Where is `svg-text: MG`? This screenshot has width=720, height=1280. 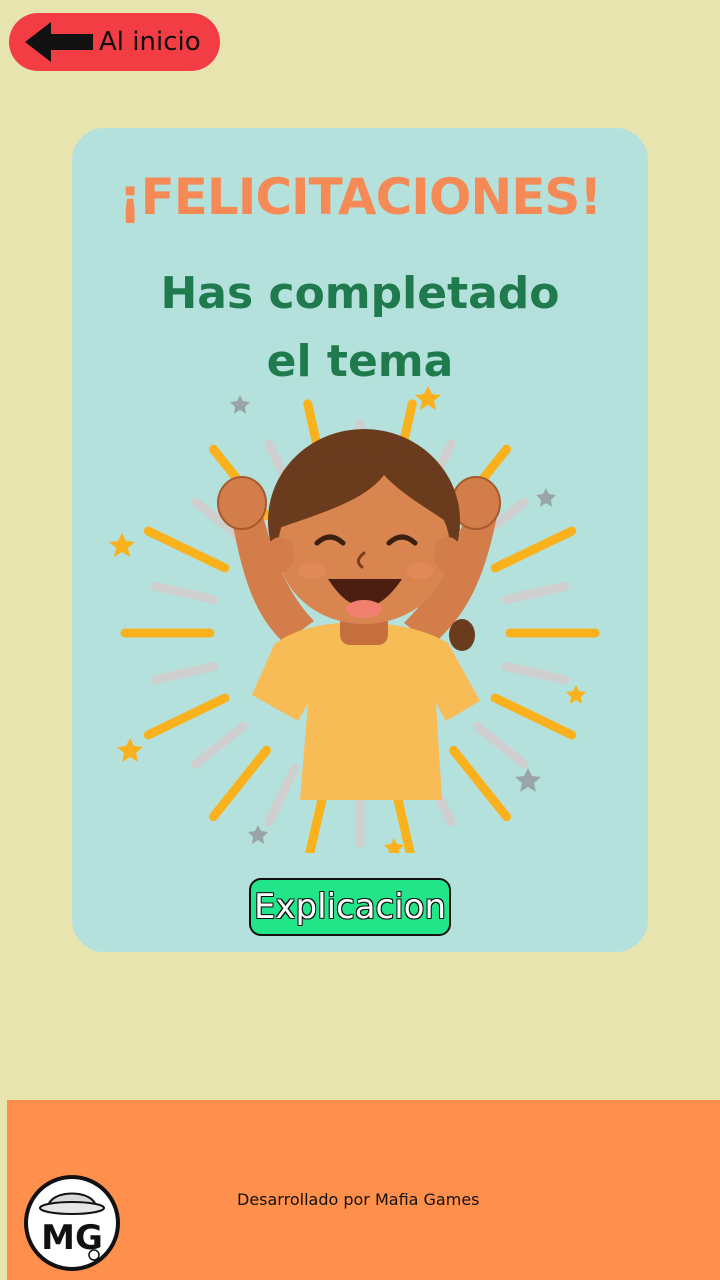
svg-text: MG is located at coordinates (72, 1238).